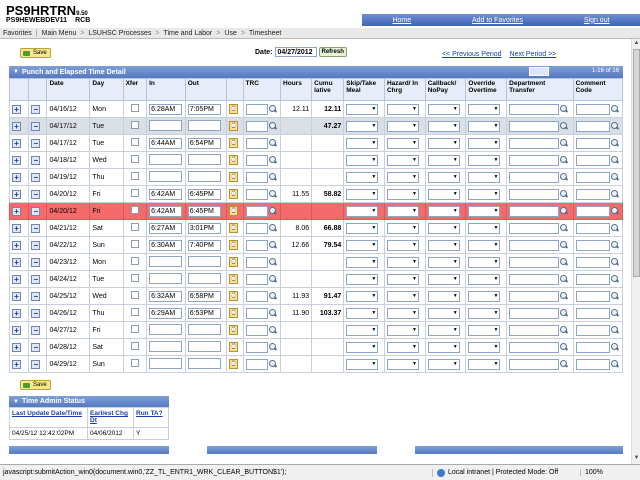  I want to click on punch-in-input, so click(166, 176).